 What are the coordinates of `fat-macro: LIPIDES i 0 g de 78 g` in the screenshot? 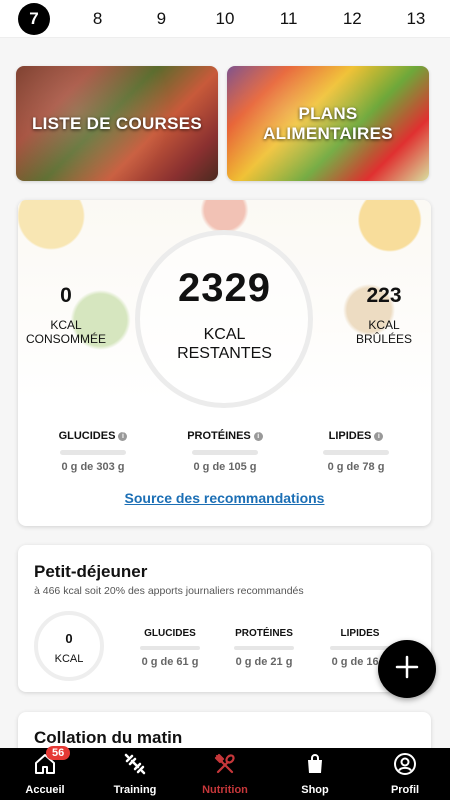 It's located at (356, 451).